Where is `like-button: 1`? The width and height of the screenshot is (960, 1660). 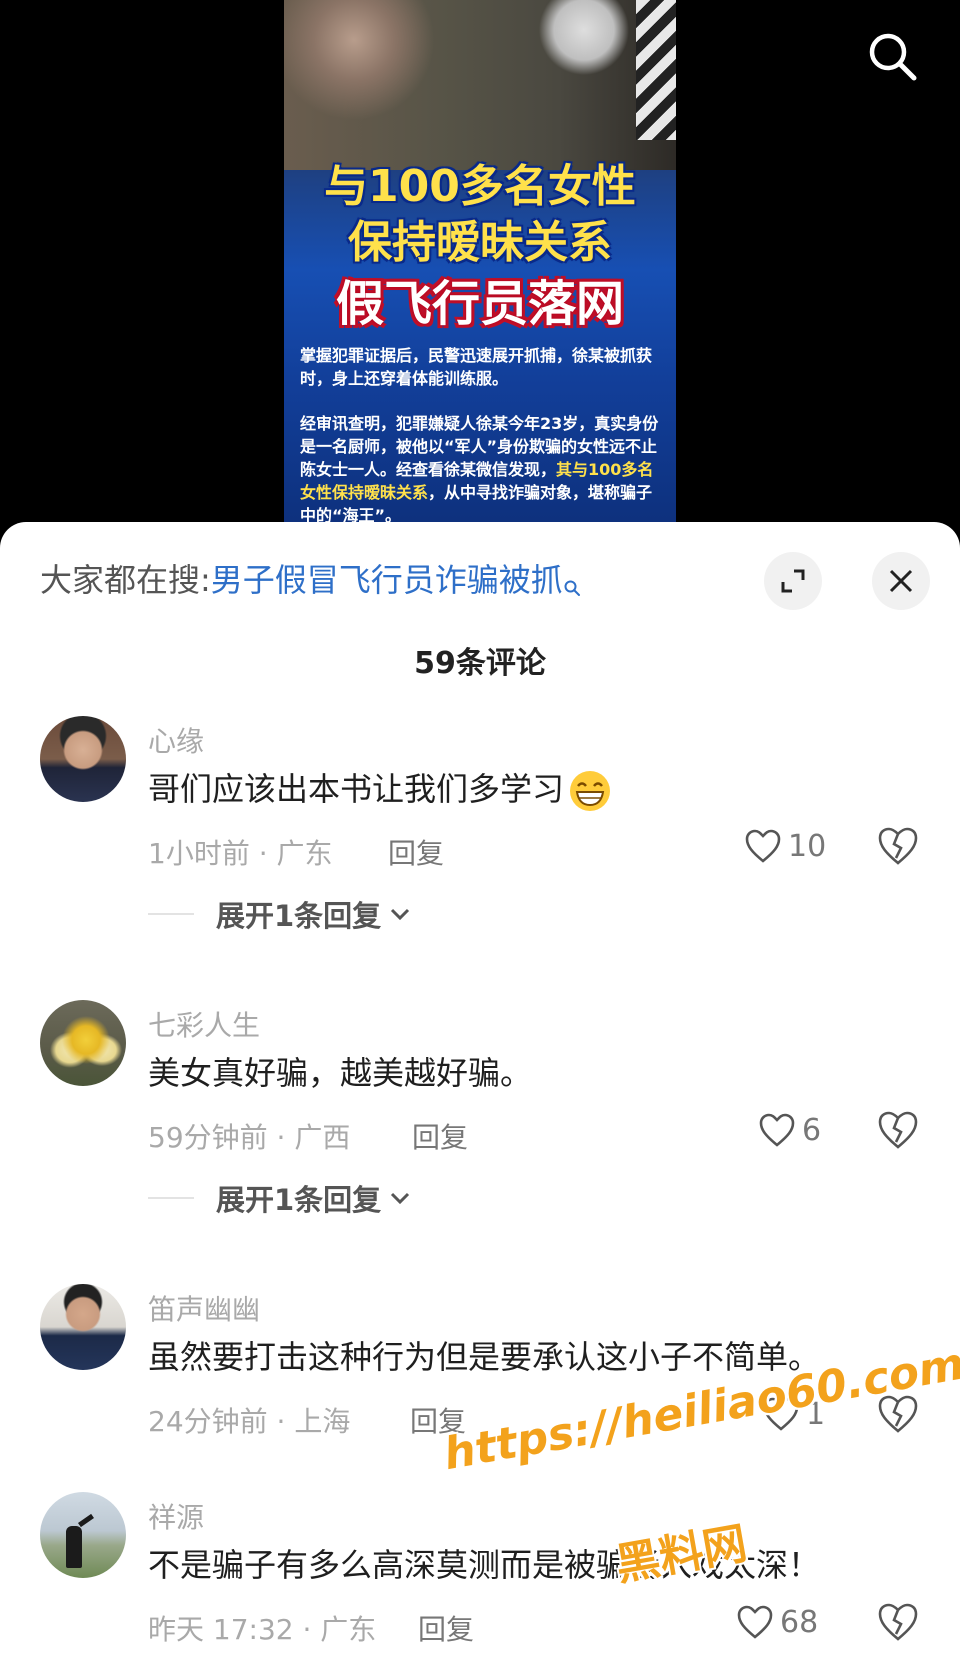
like-button: 1 is located at coordinates (793, 1414).